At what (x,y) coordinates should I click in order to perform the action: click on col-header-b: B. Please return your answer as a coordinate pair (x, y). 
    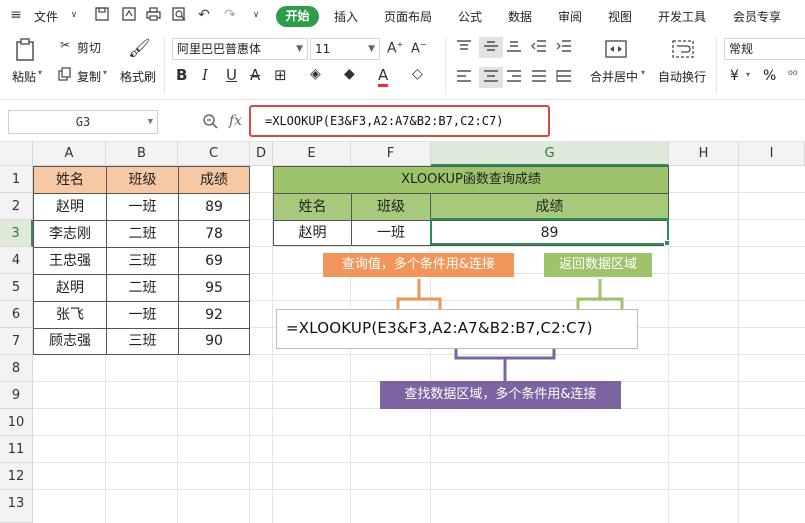
    Looking at the image, I should click on (142, 154).